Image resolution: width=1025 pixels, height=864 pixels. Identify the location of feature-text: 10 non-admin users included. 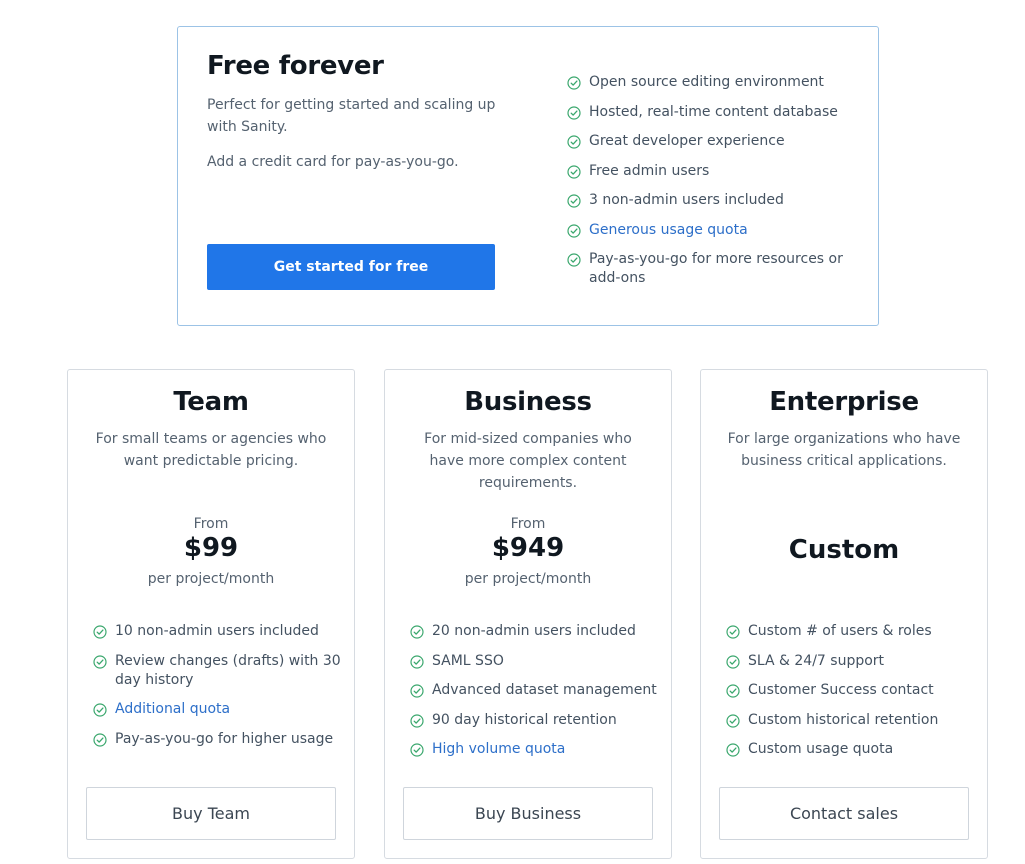
(217, 631).